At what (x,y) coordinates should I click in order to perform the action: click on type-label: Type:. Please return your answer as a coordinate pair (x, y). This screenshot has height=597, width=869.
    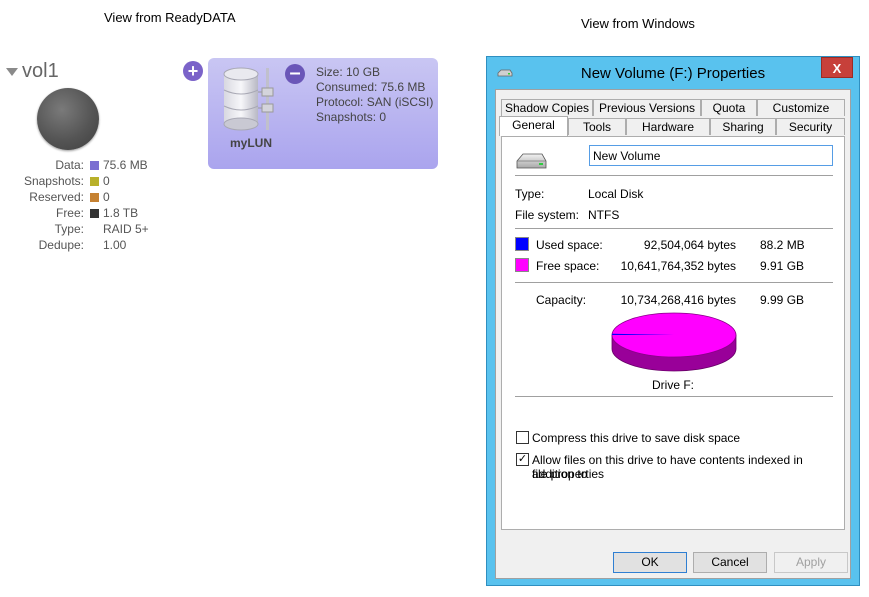
    Looking at the image, I should click on (530, 194).